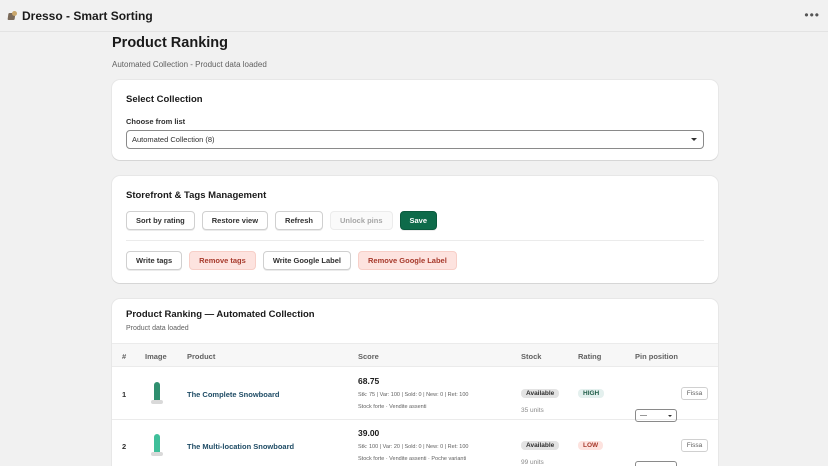 Image resolution: width=828 pixels, height=466 pixels. I want to click on app-title: Dresso - Smart Sorting, so click(87, 15).